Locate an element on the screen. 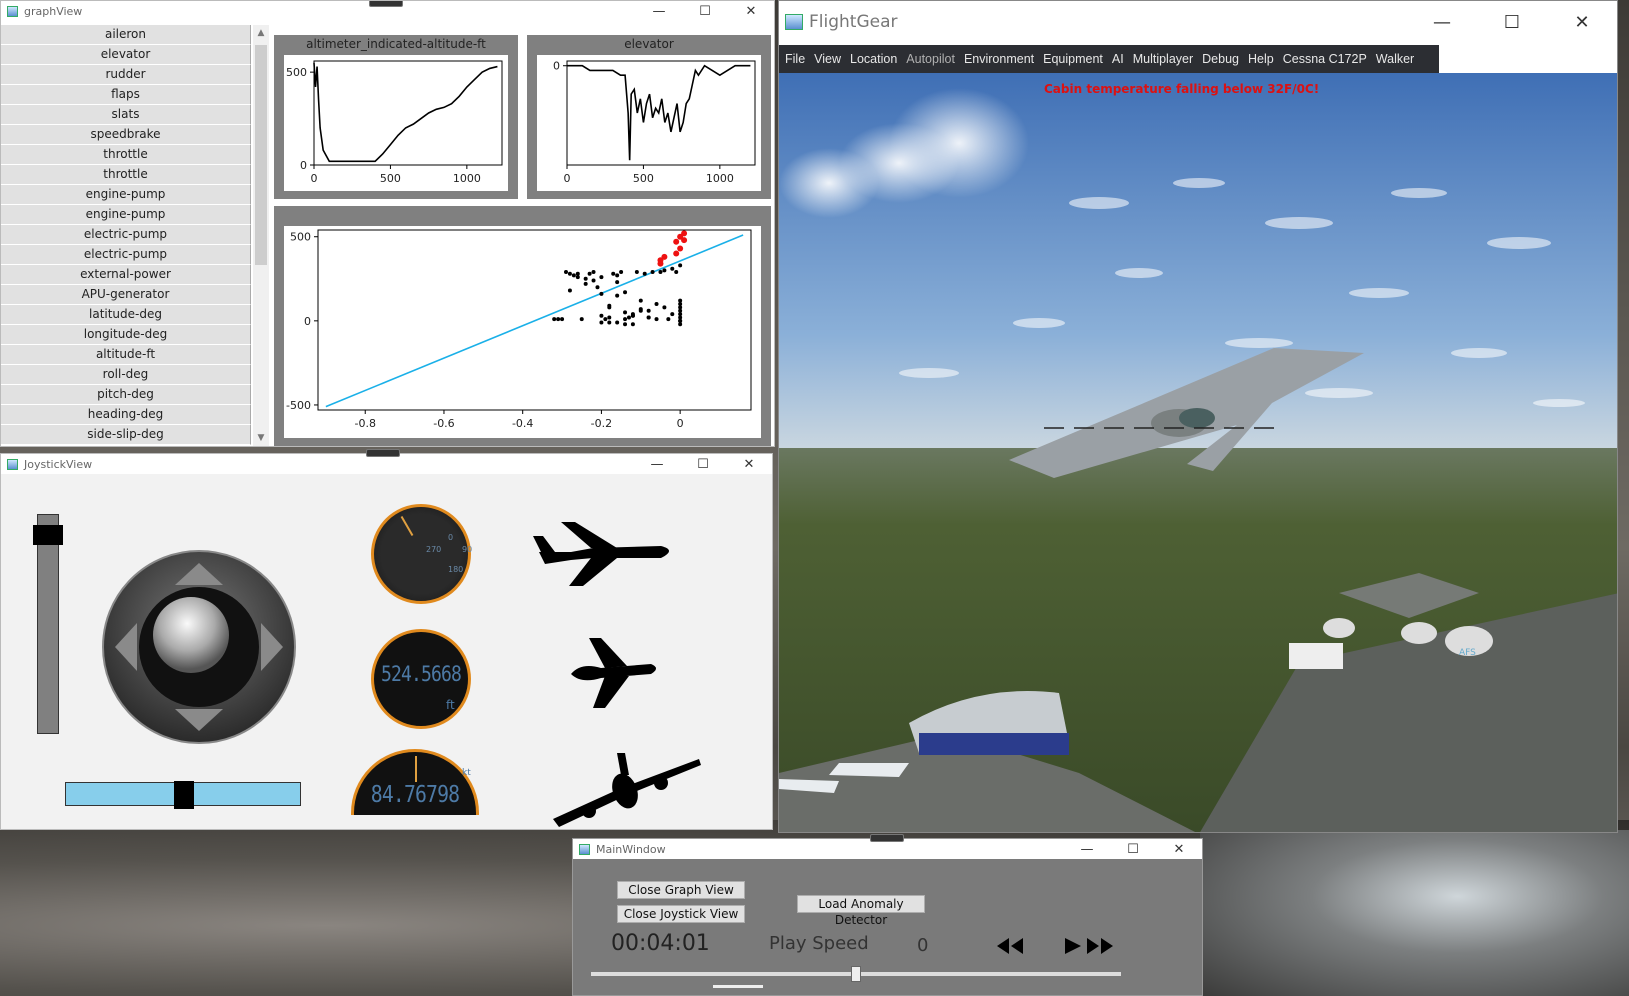  chevron-down-icon: ▼ is located at coordinates (261, 438).